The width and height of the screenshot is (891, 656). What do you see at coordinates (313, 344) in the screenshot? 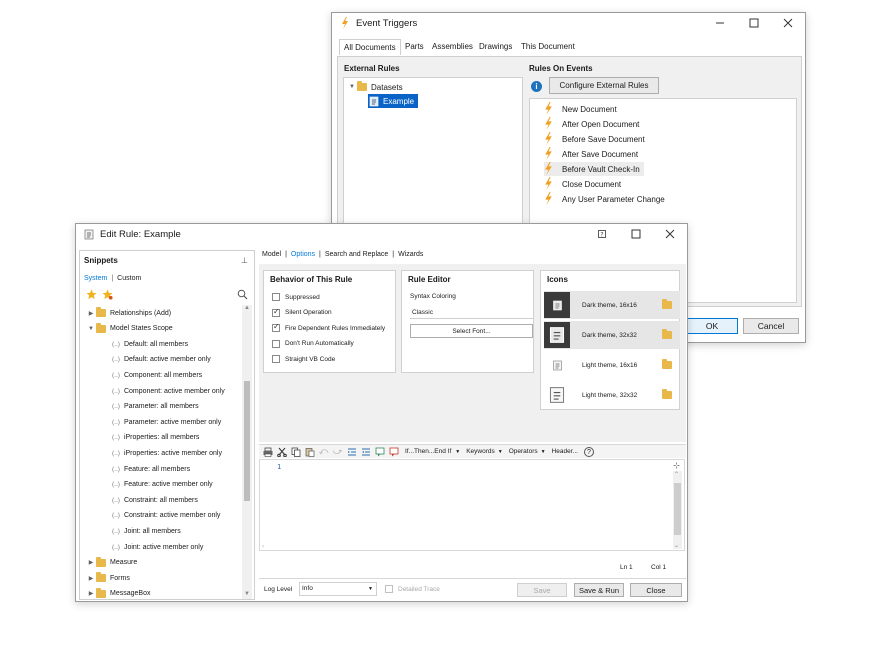
I see `behavior-option: Don't Run Automatically` at bounding box center [313, 344].